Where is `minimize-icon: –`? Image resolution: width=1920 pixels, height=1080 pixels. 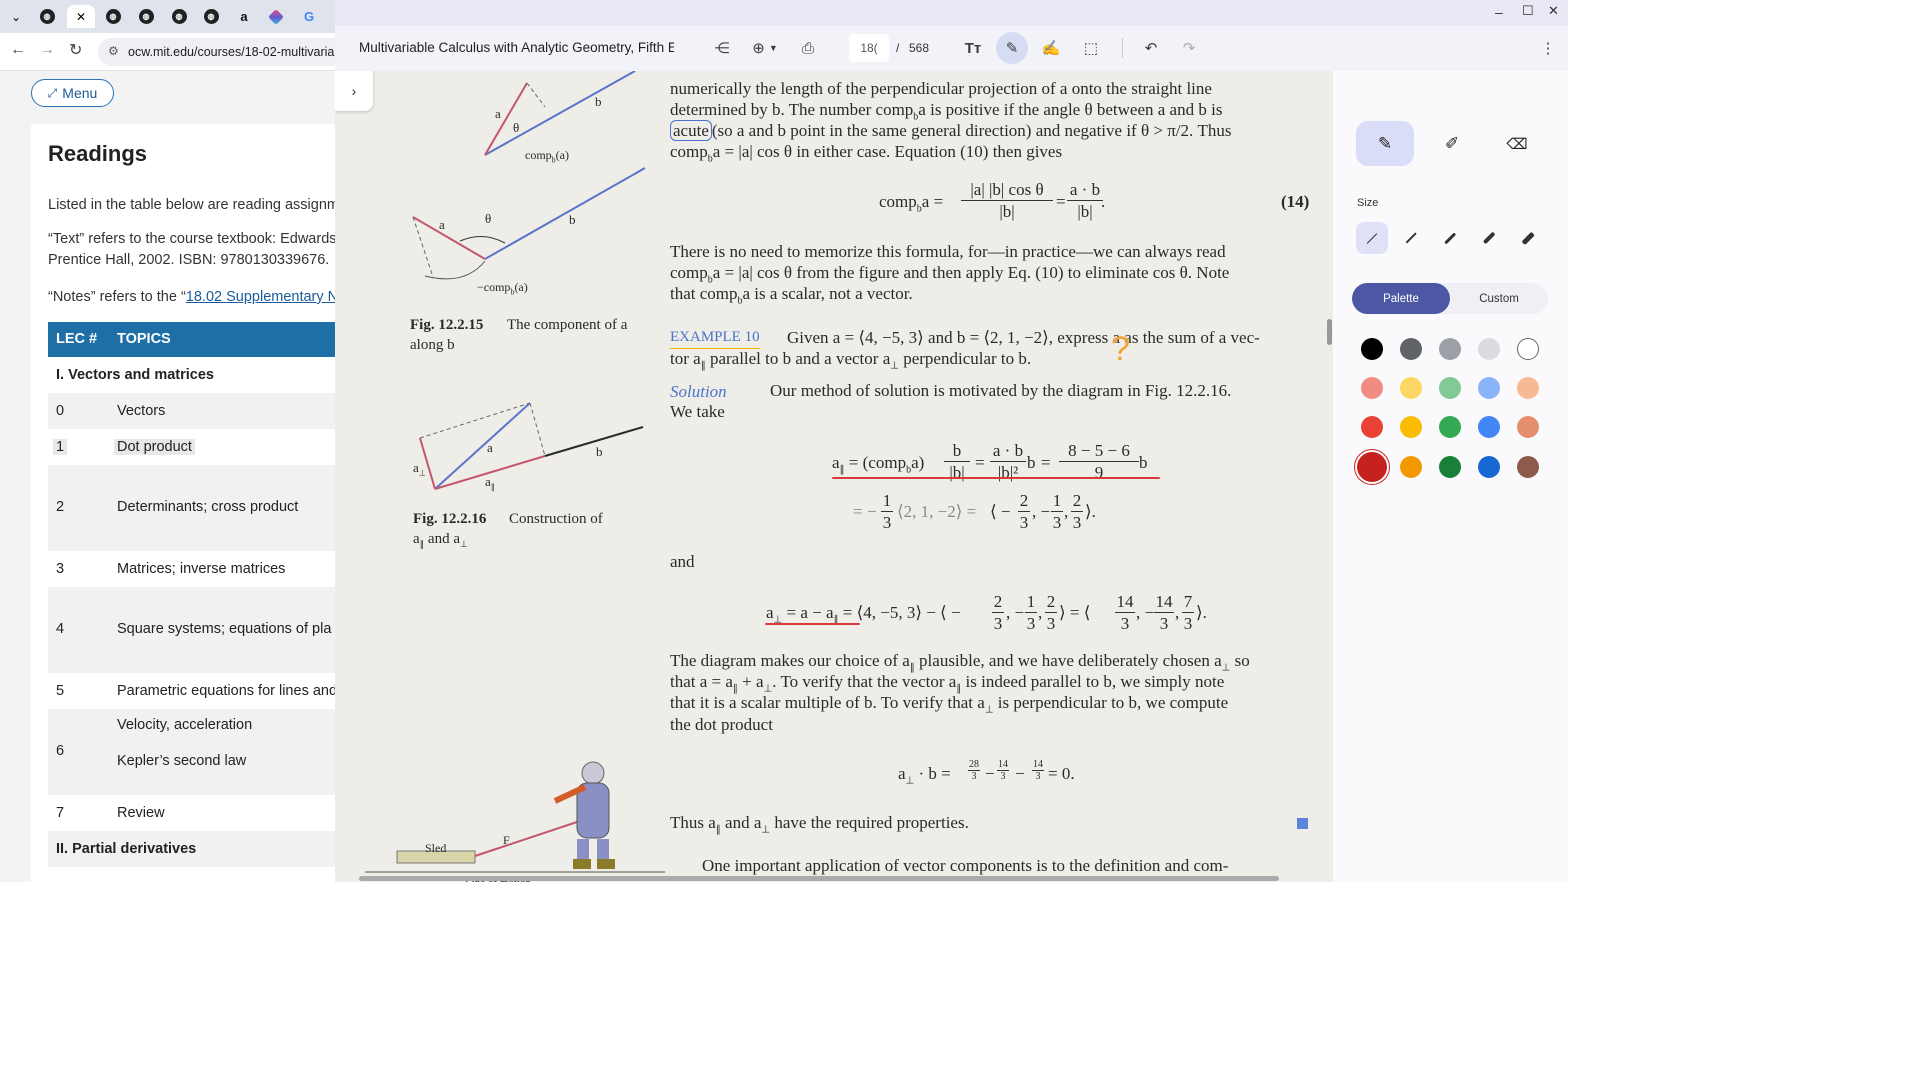 minimize-icon: – is located at coordinates (1499, 12).